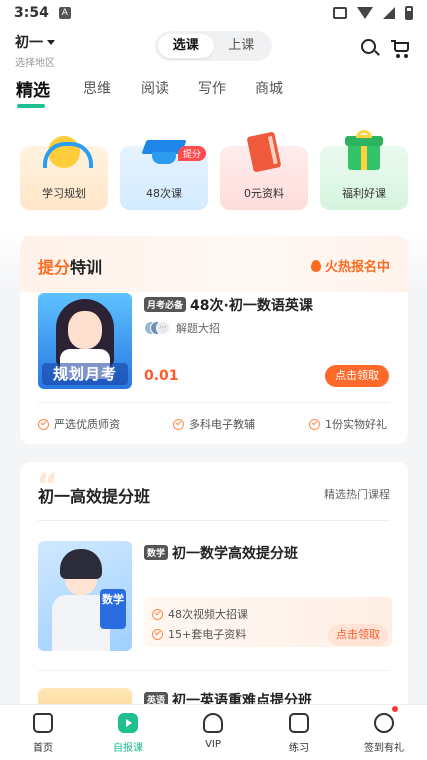 The width and height of the screenshot is (427, 760). I want to click on wifi-icon, so click(365, 13).